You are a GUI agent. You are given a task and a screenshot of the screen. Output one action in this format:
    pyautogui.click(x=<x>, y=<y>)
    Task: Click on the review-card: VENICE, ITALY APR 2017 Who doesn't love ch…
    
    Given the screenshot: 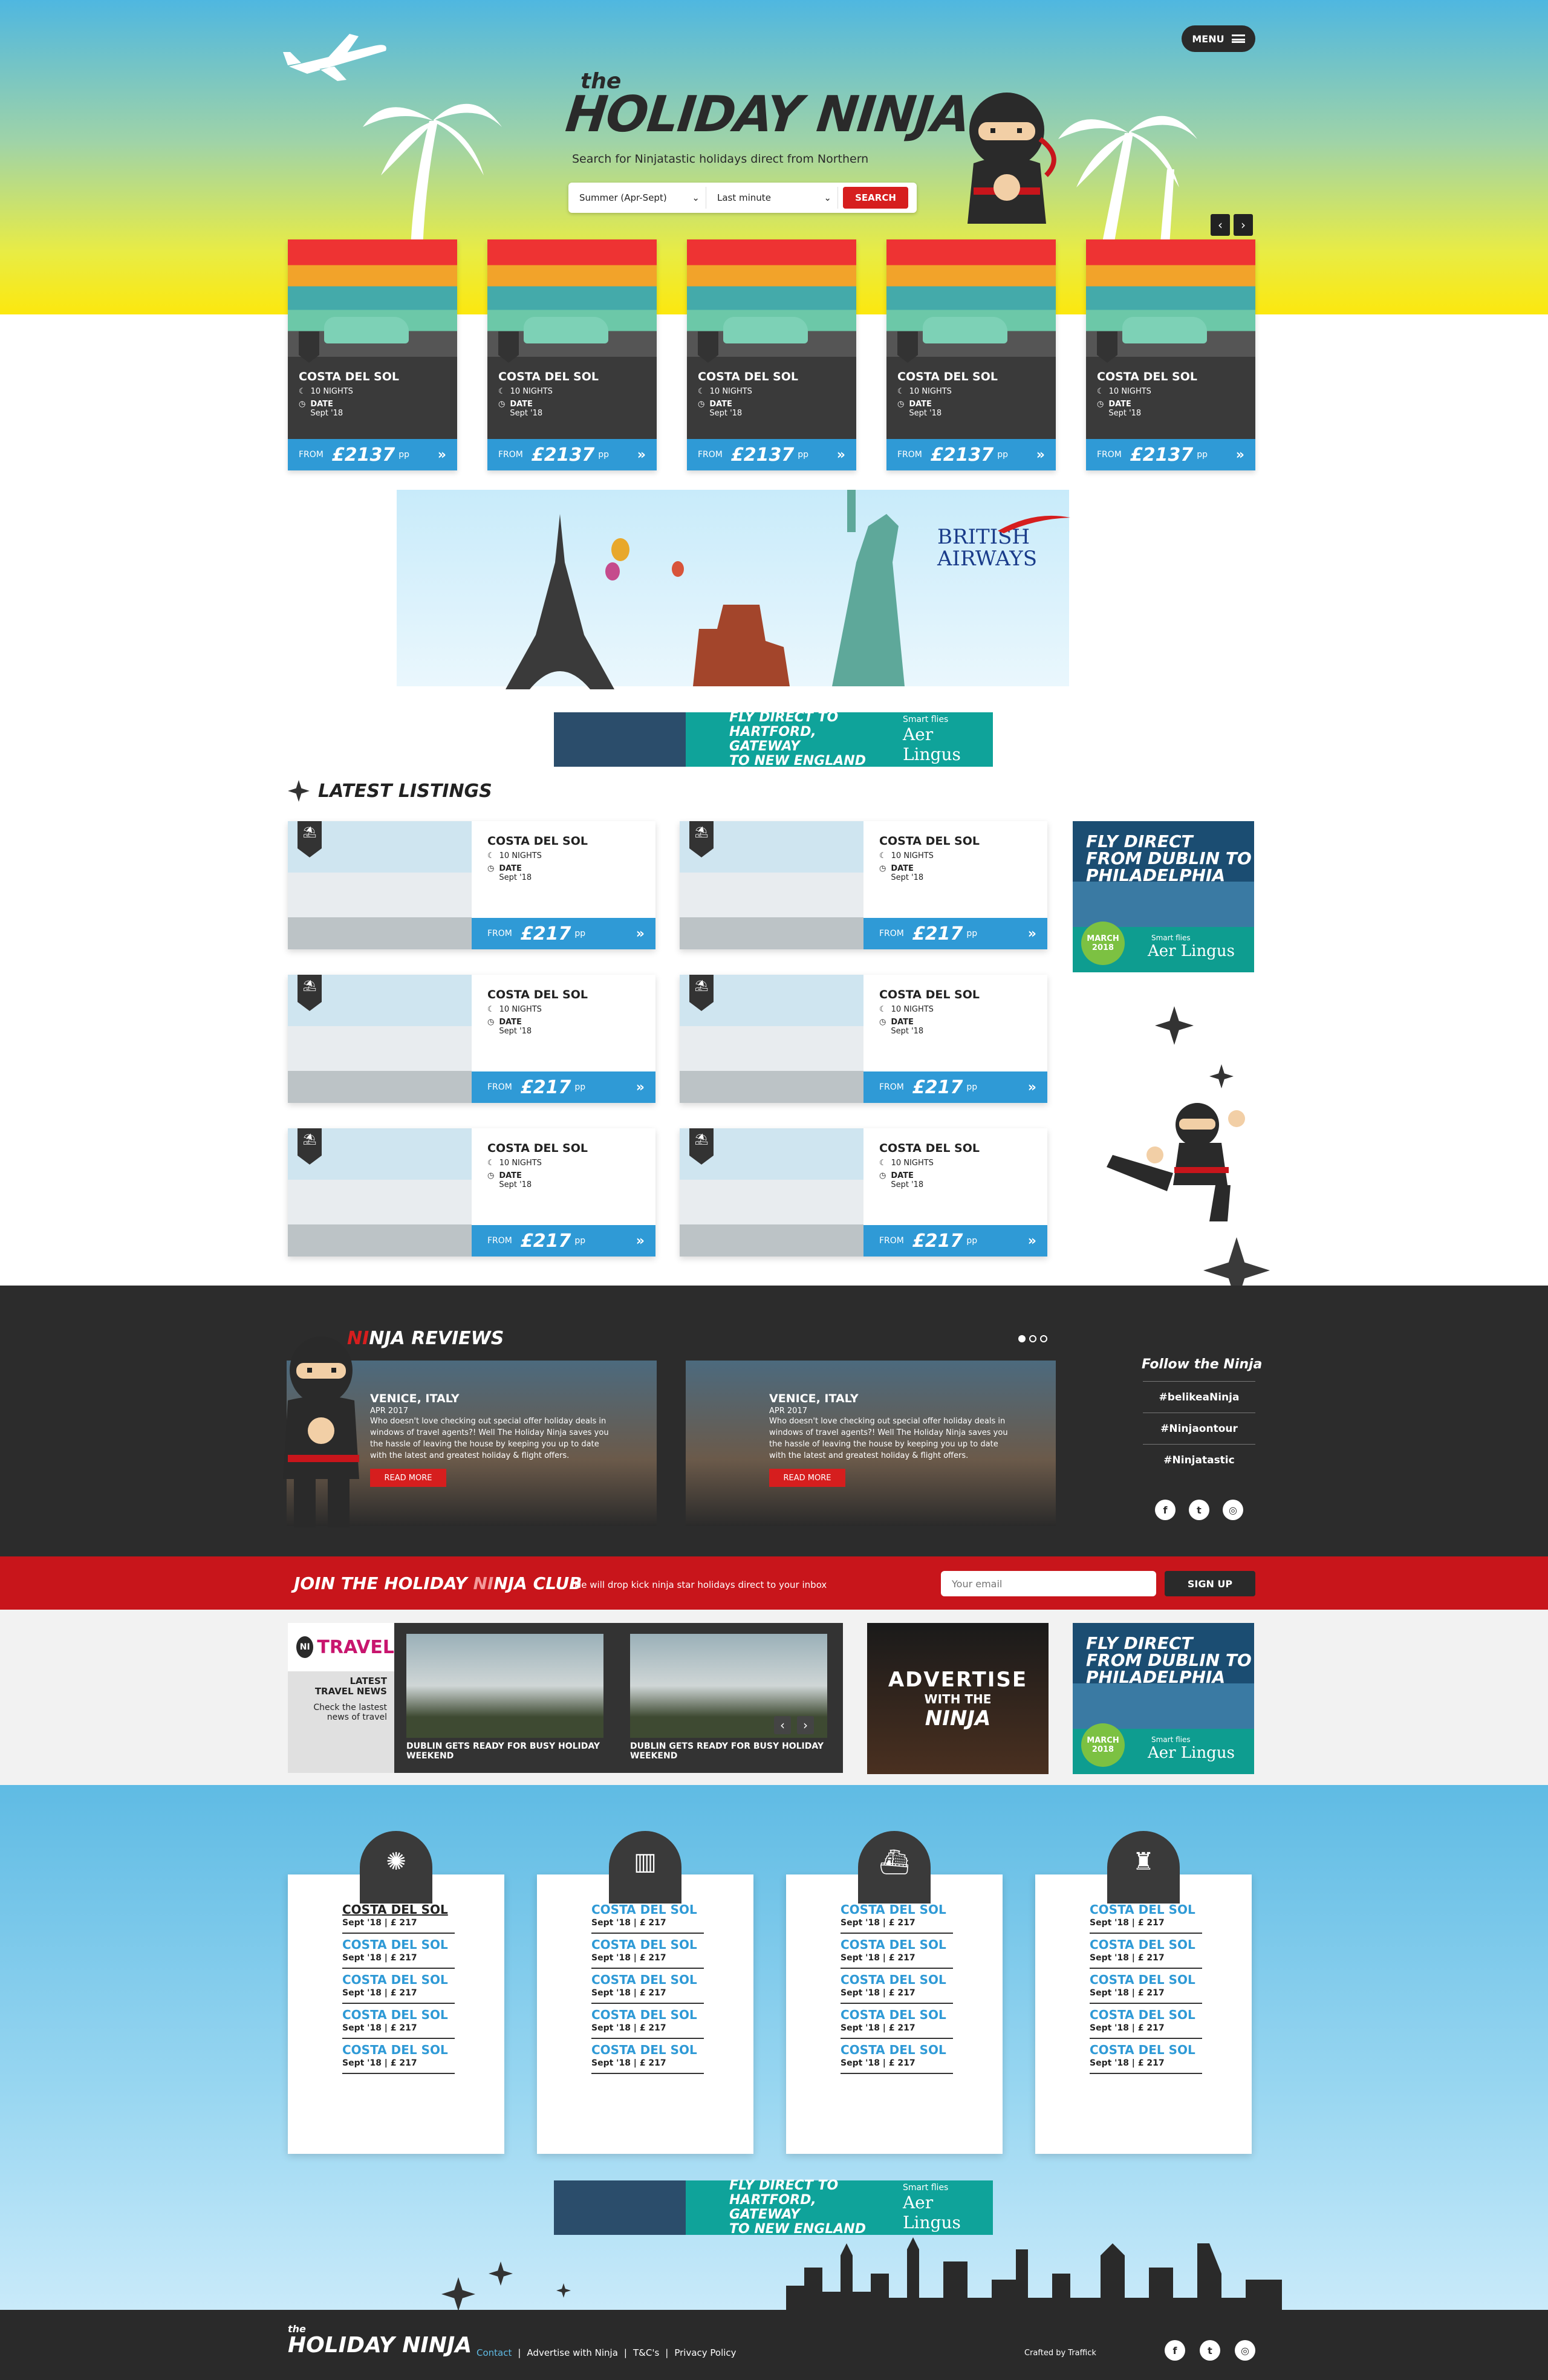 What is the action you would take?
    pyautogui.click(x=871, y=1443)
    